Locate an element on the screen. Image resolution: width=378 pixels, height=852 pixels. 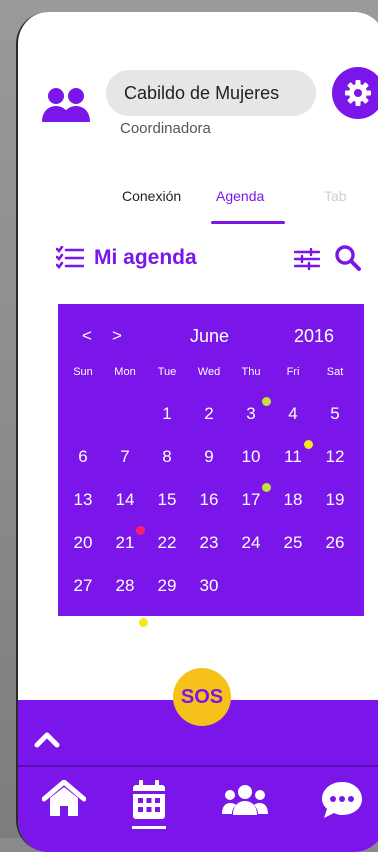
tab-conexion: Conexión is located at coordinates (151, 196).